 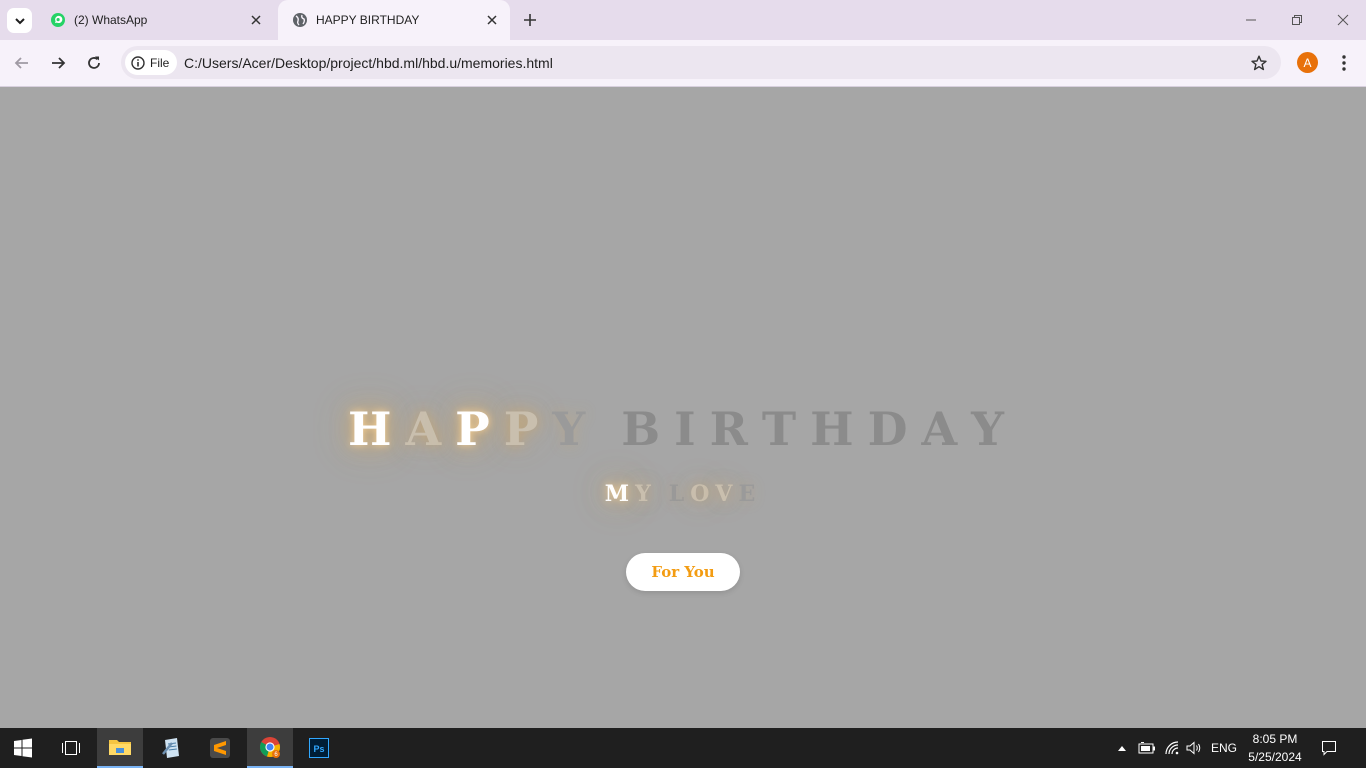 I want to click on reload-icon, so click(x=94, y=62).